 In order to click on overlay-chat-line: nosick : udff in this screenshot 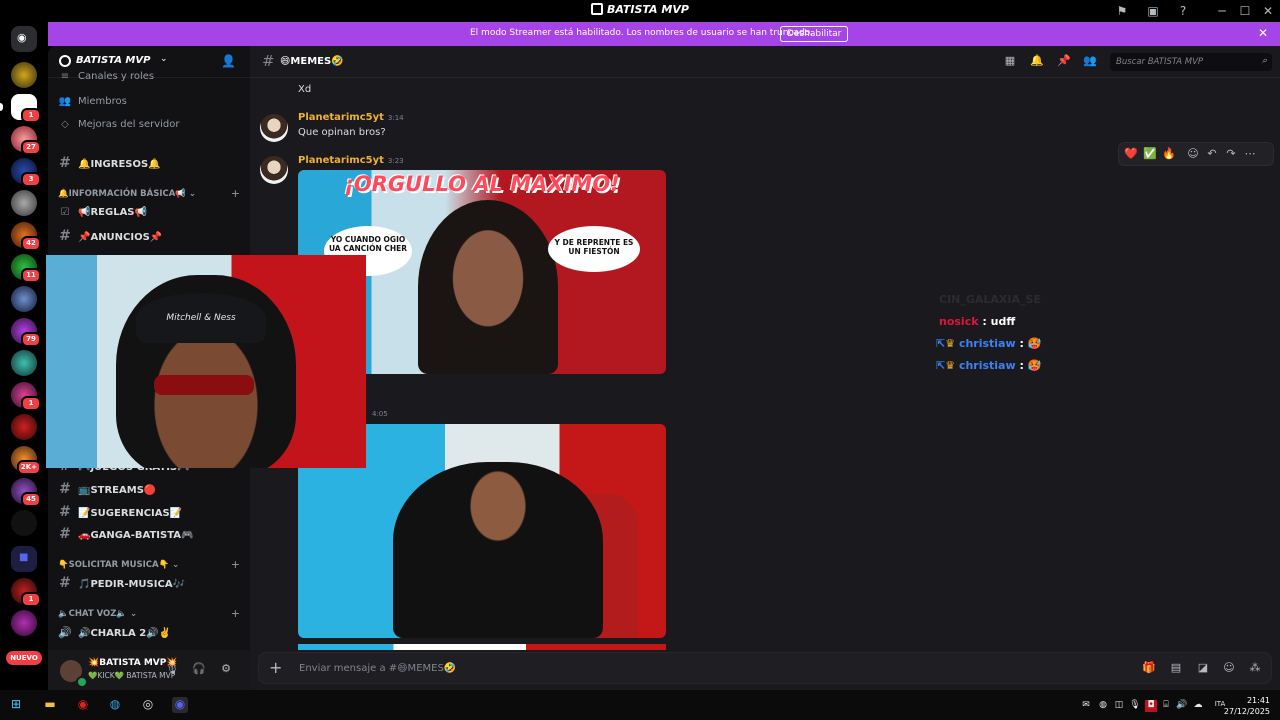, I will do `click(977, 321)`.